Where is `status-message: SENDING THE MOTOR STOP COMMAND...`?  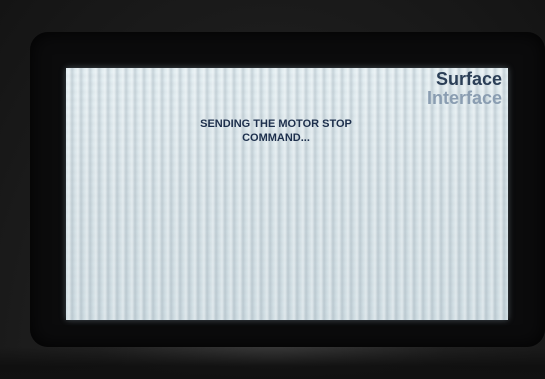 status-message: SENDING THE MOTOR STOP COMMAND... is located at coordinates (276, 131).